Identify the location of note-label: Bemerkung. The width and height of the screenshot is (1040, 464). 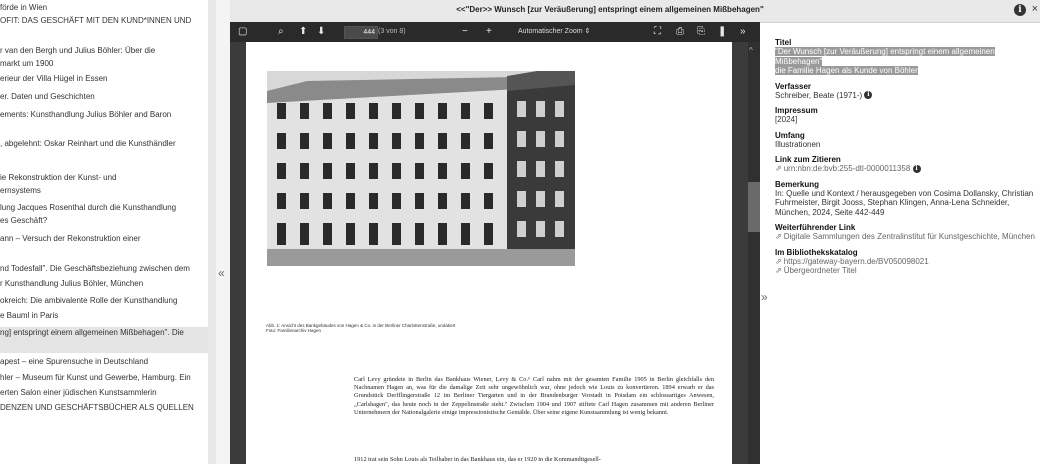
(797, 184).